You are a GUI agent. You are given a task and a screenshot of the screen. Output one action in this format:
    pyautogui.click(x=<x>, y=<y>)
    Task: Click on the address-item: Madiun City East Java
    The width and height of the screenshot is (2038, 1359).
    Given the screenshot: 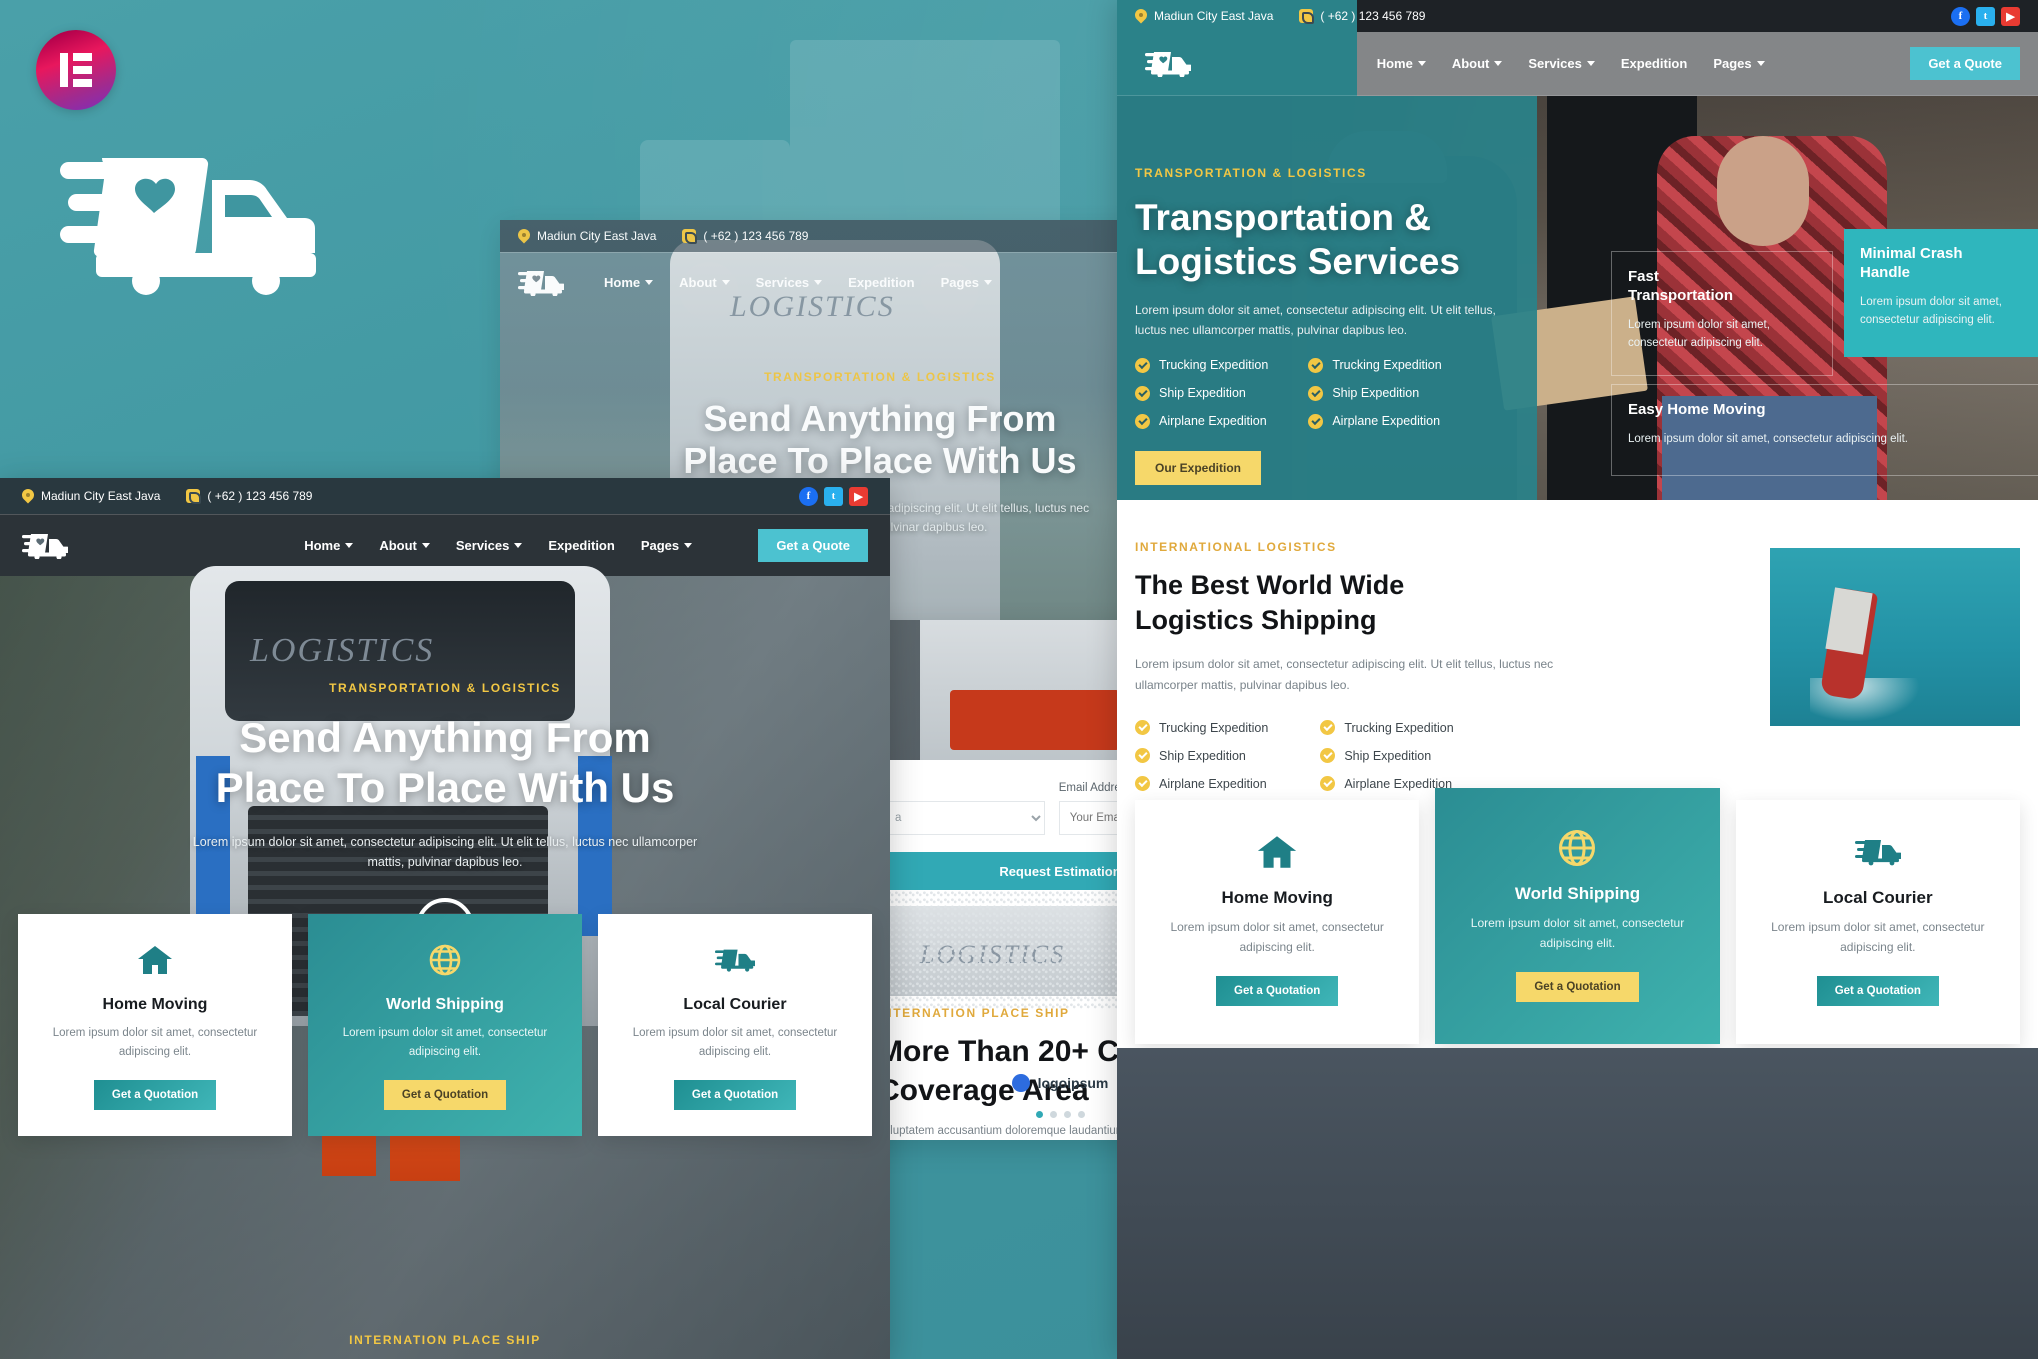 What is the action you would take?
    pyautogui.click(x=587, y=236)
    